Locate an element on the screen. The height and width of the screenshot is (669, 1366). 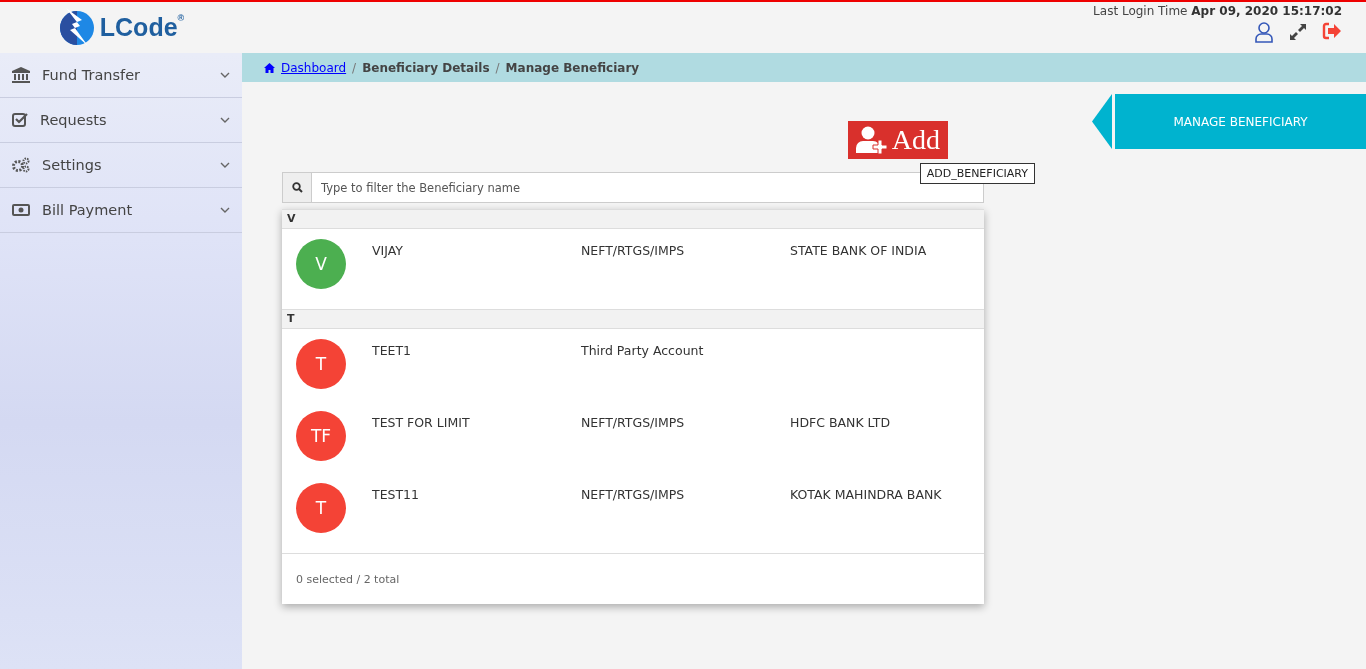
bank-name: KOTAK MAHINDRA BANK is located at coordinates (866, 495).